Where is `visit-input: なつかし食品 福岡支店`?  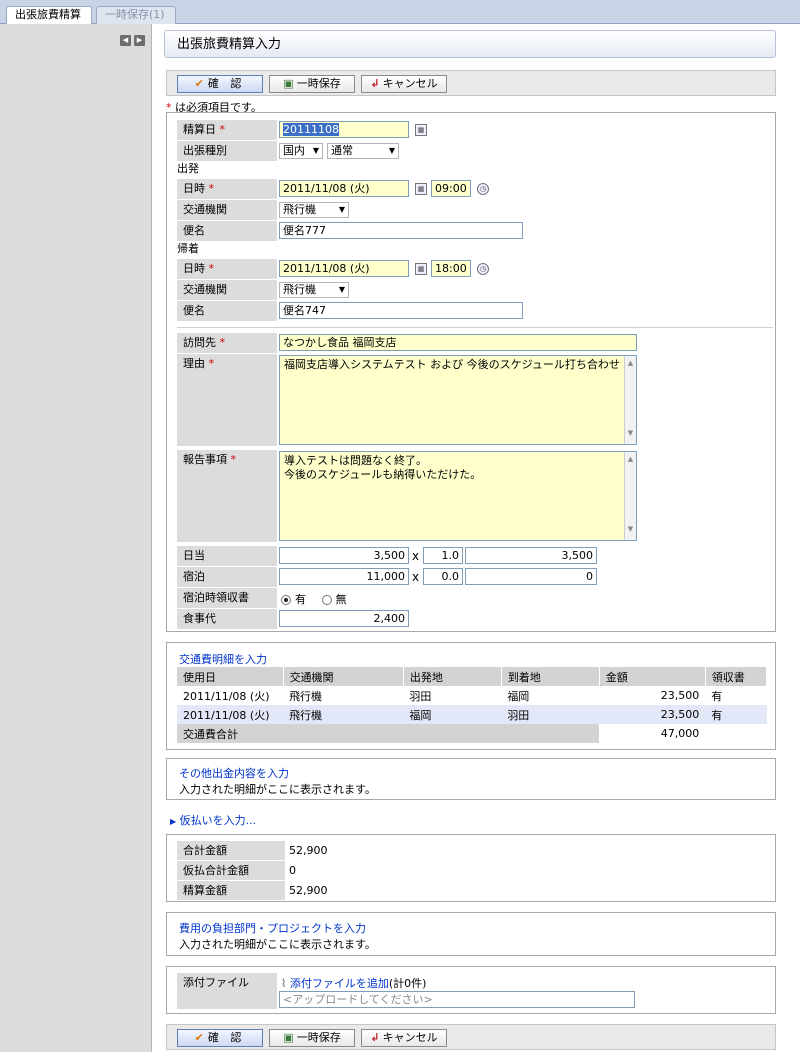
visit-input: なつかし食品 福岡支店 is located at coordinates (458, 342).